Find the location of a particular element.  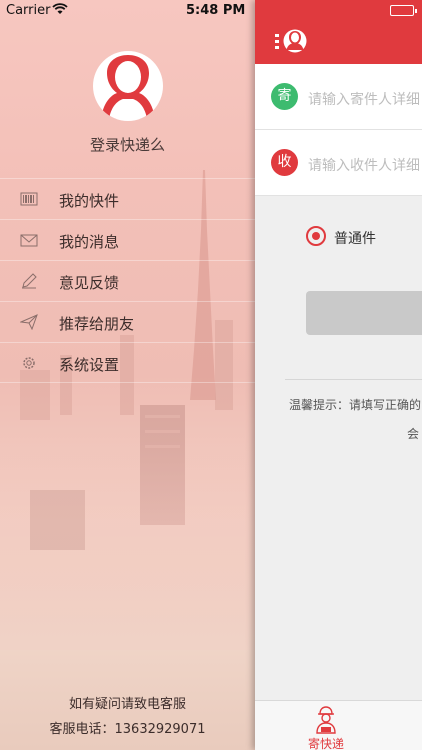

drawer-toggle-button is located at coordinates (292, 42).